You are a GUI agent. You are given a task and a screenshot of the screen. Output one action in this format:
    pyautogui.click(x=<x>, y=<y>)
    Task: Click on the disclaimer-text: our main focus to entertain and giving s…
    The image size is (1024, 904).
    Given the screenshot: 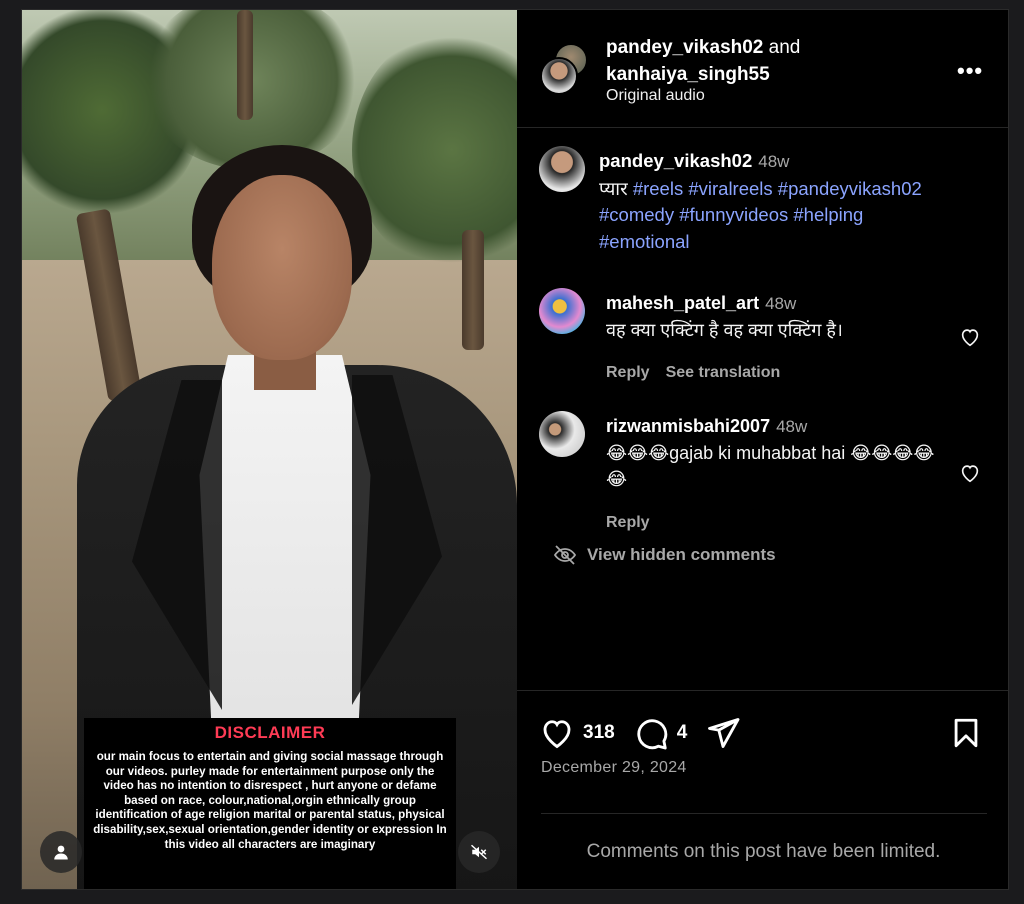 What is the action you would take?
    pyautogui.click(x=270, y=800)
    